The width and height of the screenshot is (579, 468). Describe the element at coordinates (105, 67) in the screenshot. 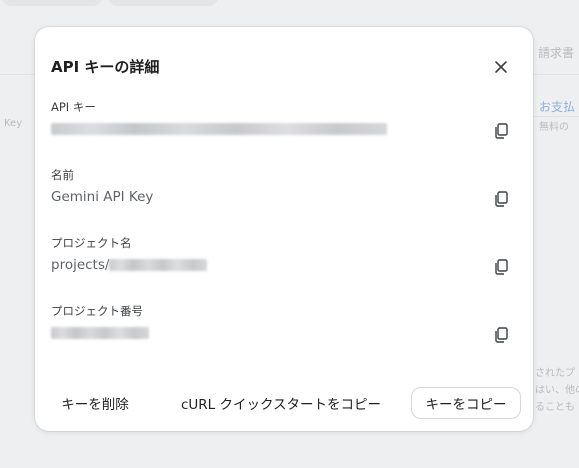

I see `dialog-title: API キーの詳細` at that location.